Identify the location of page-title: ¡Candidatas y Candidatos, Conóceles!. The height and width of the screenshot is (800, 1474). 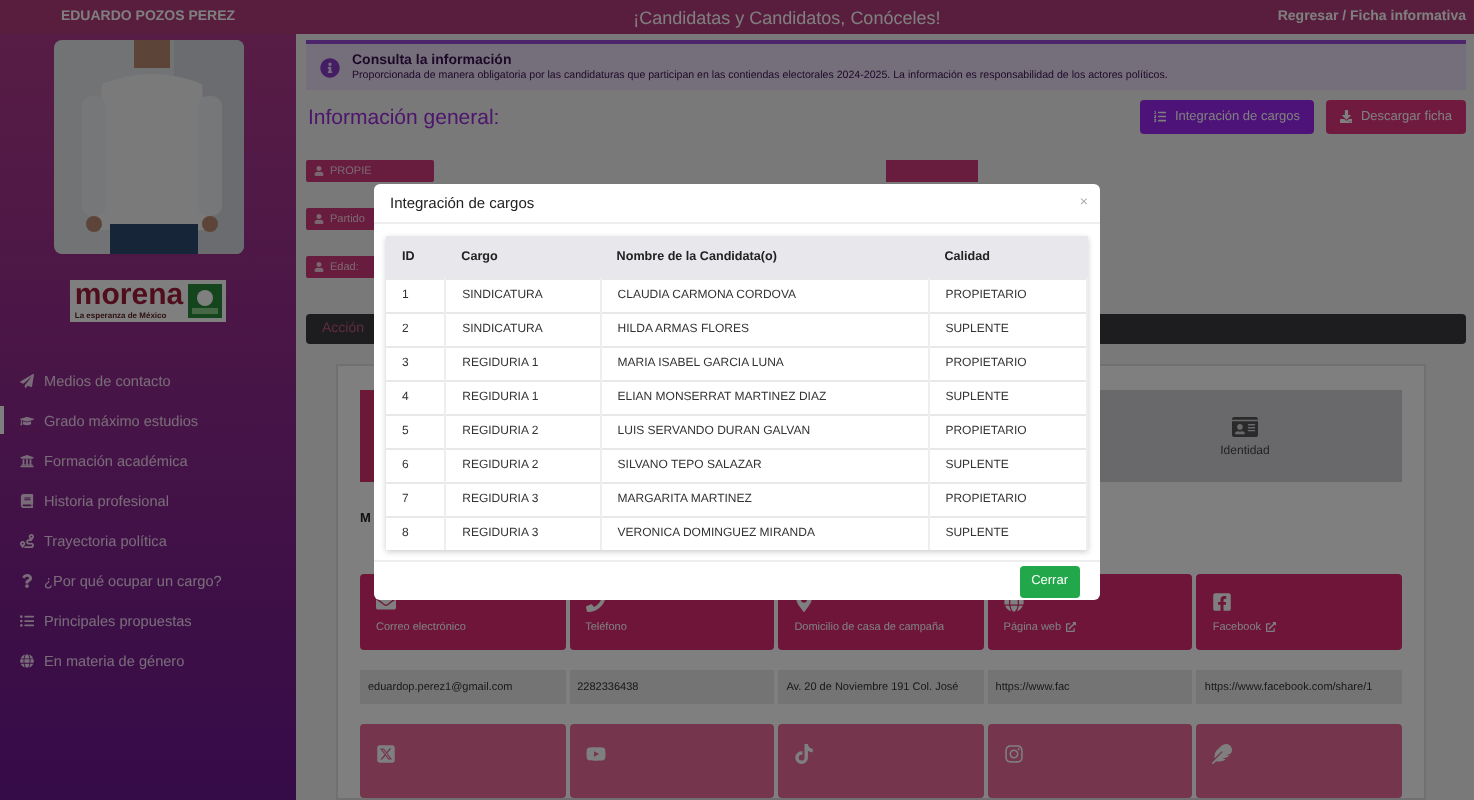
(787, 17).